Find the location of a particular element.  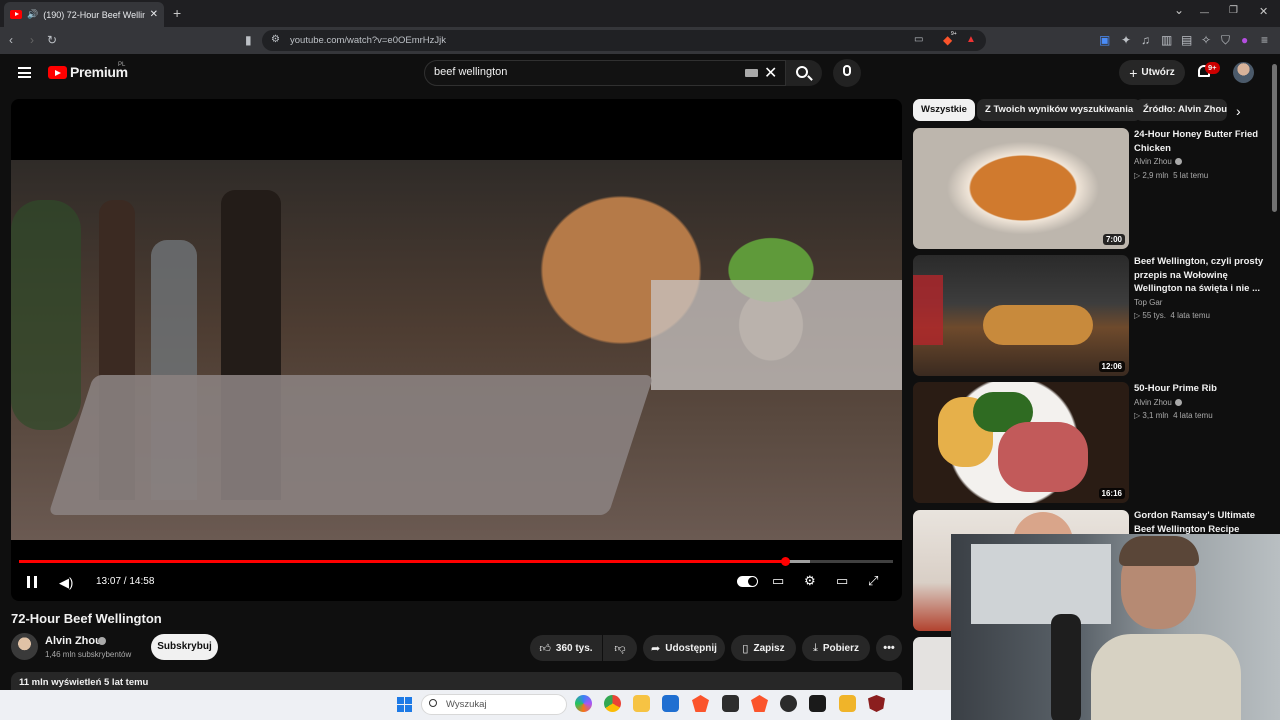

volume-icon: ◀) is located at coordinates (66, 583).